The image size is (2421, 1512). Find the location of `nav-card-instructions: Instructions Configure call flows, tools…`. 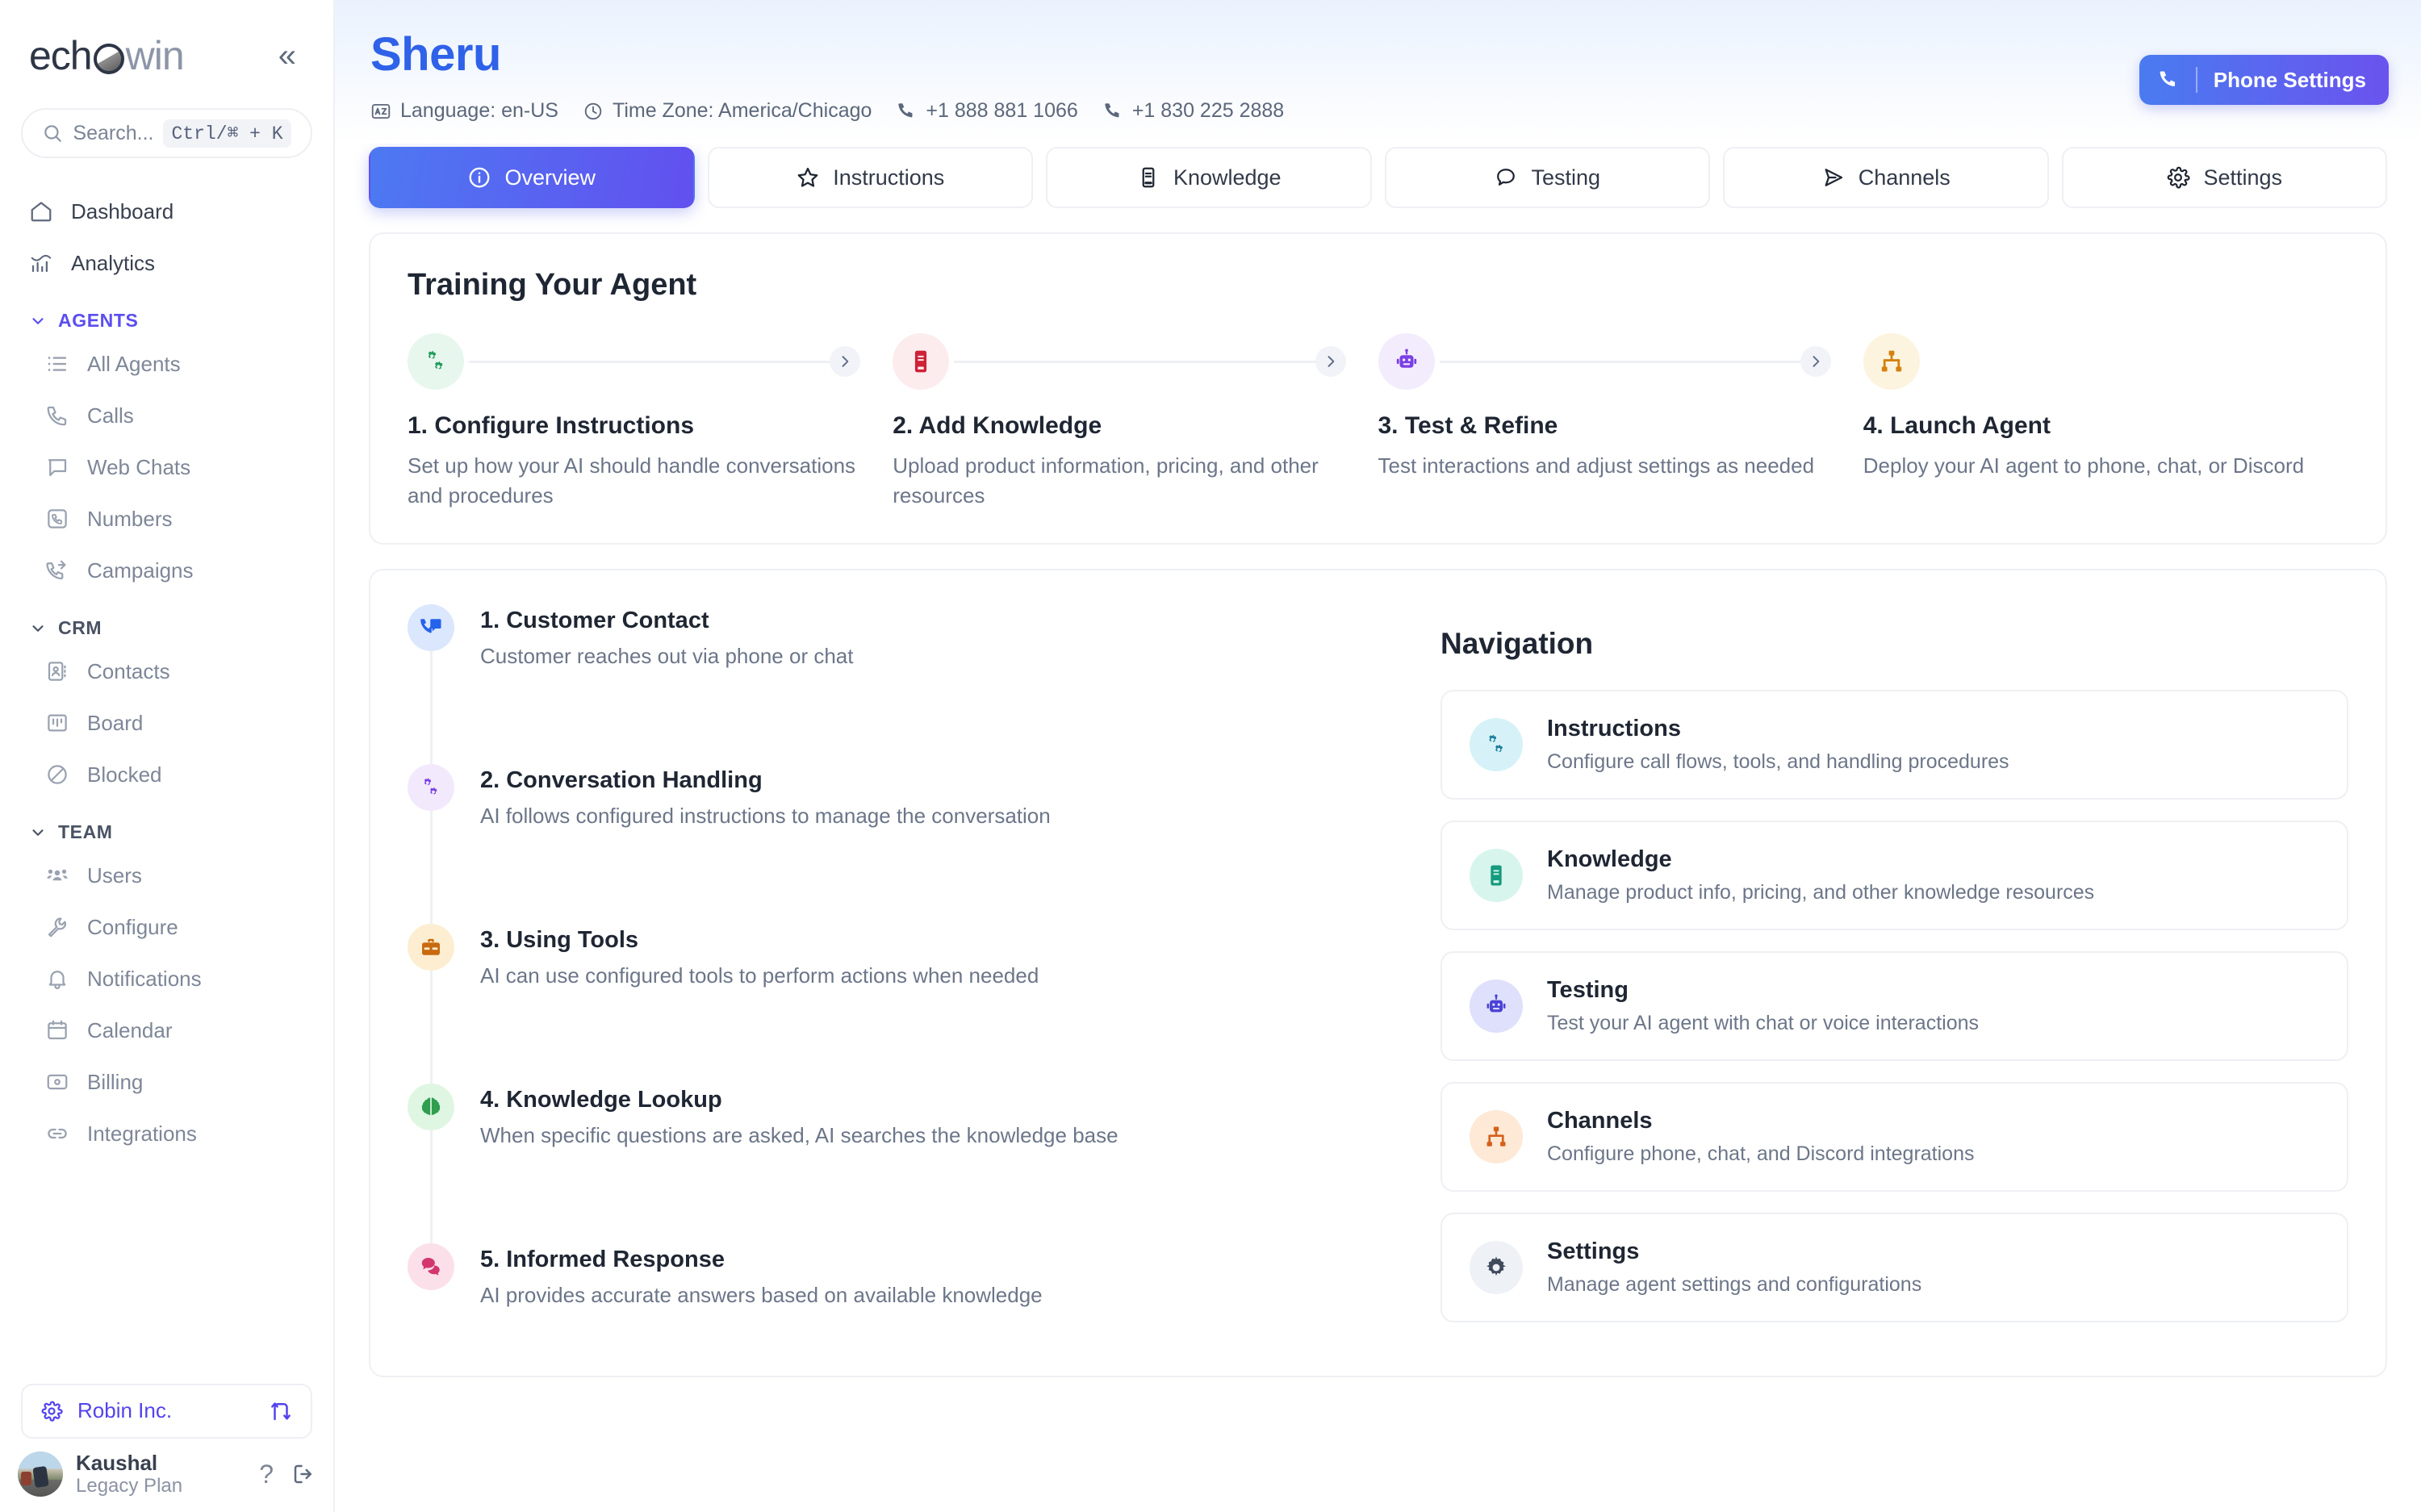

nav-card-instructions: Instructions Configure call flows, tools… is located at coordinates (1894, 744).